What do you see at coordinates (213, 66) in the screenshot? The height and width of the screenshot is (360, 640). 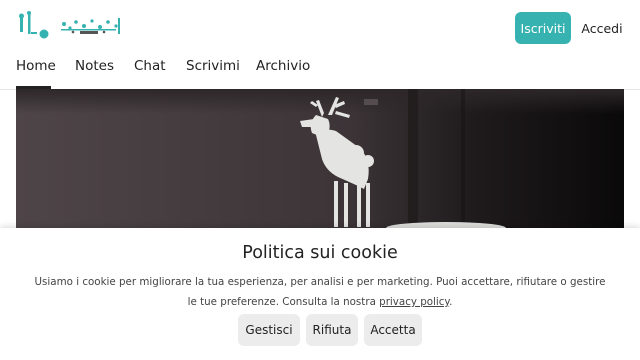 I see `nav-item-scrivimi: Scrivimi` at bounding box center [213, 66].